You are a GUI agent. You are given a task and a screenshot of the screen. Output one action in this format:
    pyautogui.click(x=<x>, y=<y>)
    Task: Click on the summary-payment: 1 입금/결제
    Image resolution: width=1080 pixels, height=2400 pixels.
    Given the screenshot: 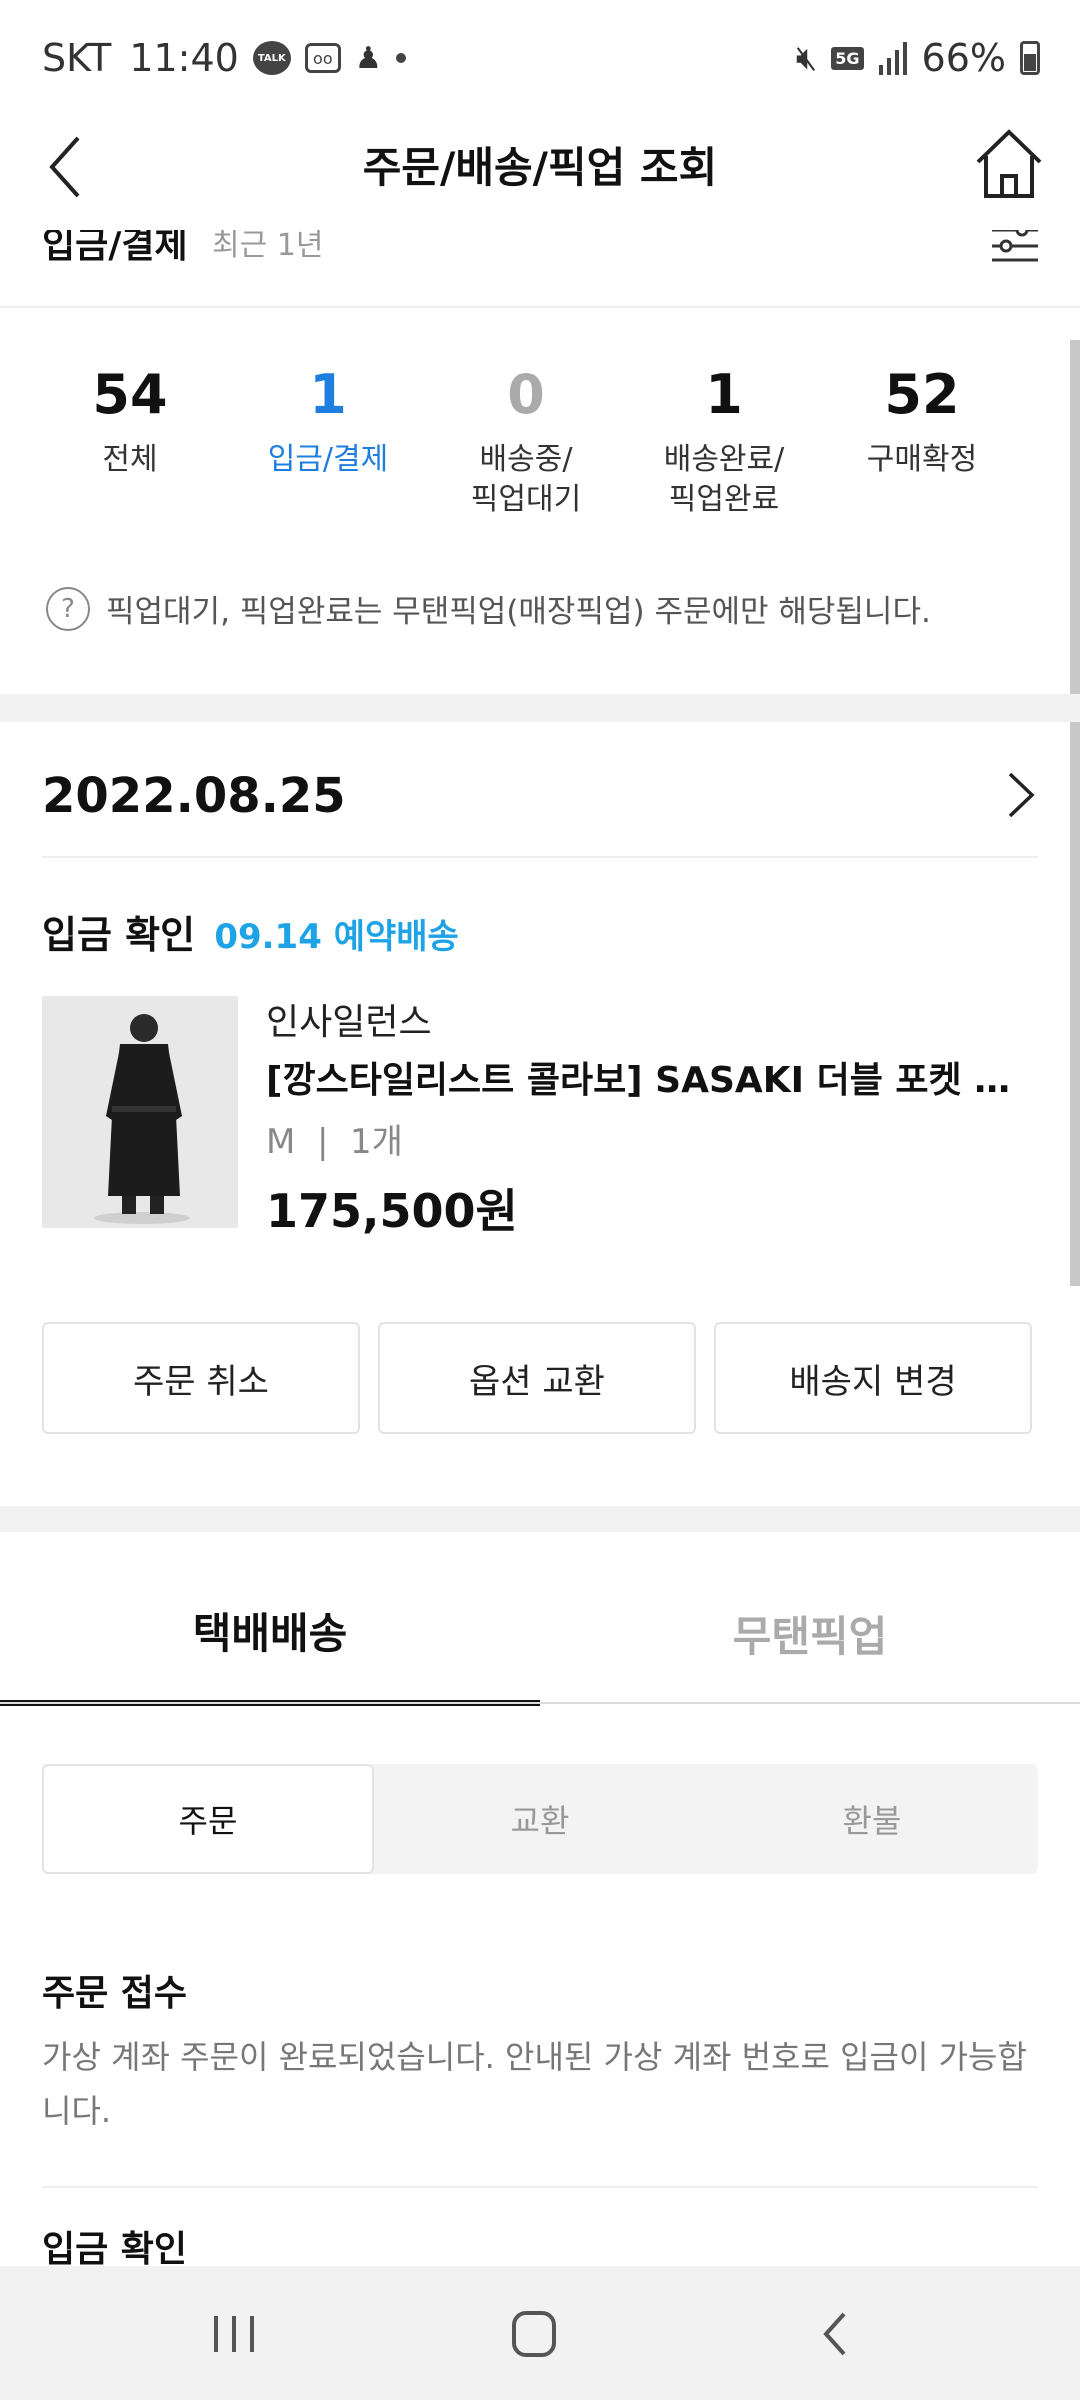 What is the action you would take?
    pyautogui.click(x=328, y=420)
    